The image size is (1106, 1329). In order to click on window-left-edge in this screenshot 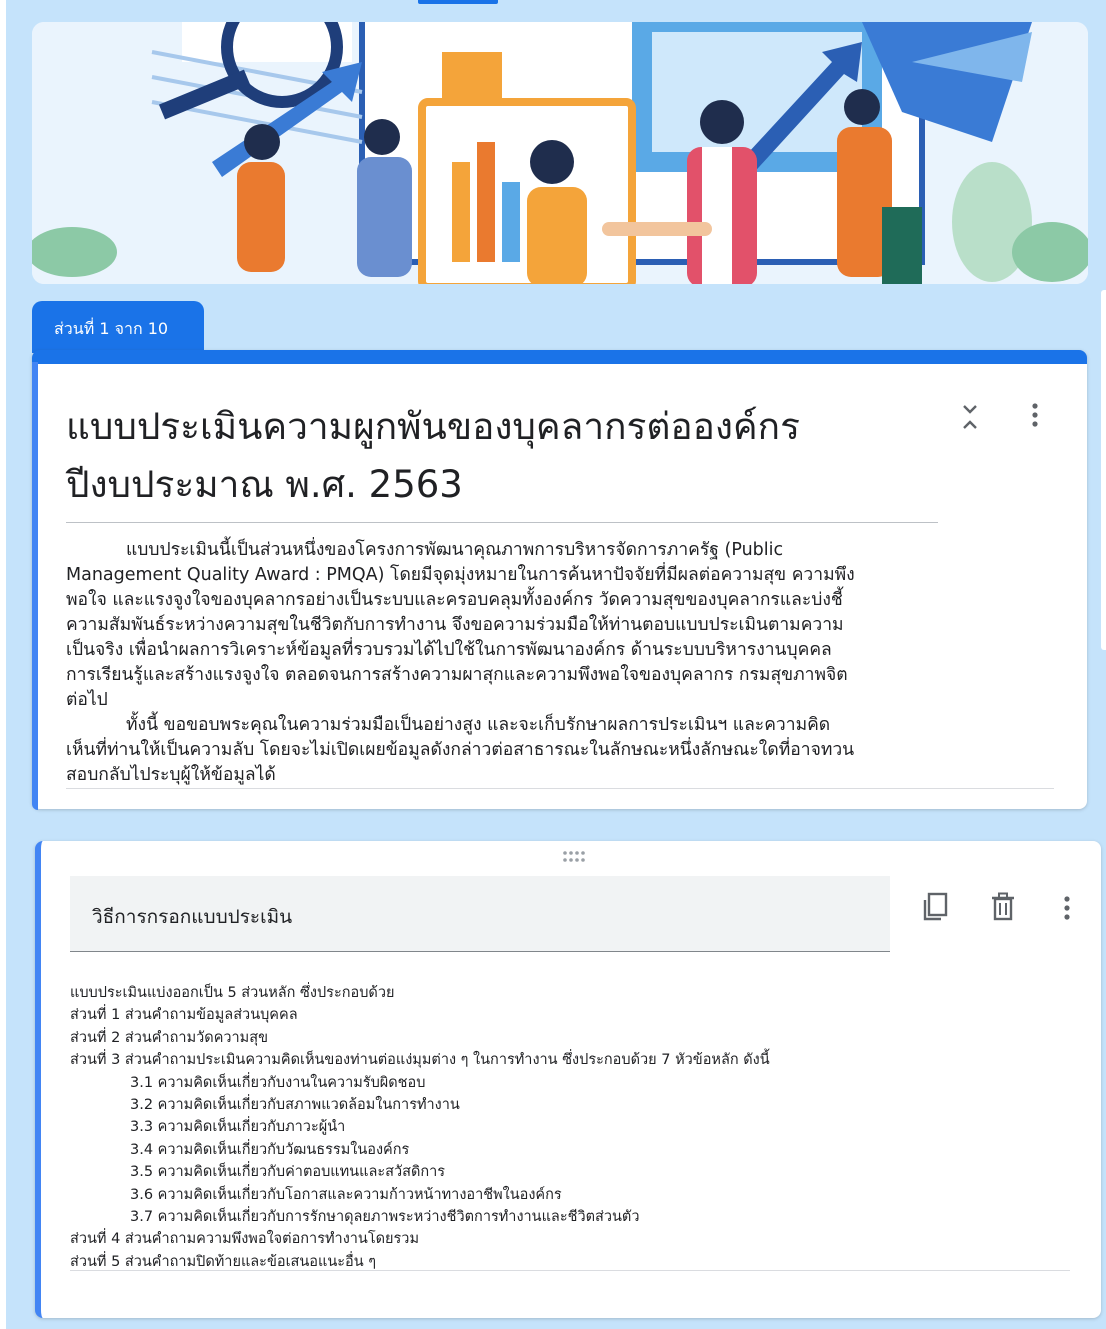, I will do `click(3, 664)`.